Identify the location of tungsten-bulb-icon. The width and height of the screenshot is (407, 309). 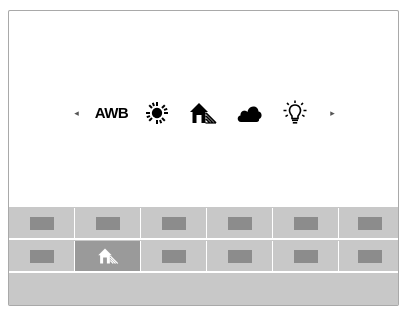
(294, 112).